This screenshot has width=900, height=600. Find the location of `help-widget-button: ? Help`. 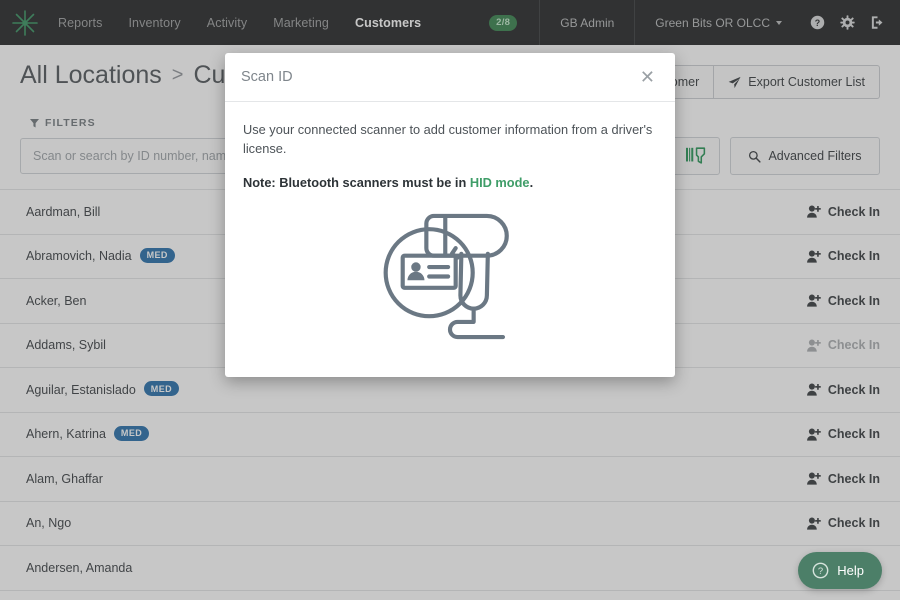

help-widget-button: ? Help is located at coordinates (840, 570).